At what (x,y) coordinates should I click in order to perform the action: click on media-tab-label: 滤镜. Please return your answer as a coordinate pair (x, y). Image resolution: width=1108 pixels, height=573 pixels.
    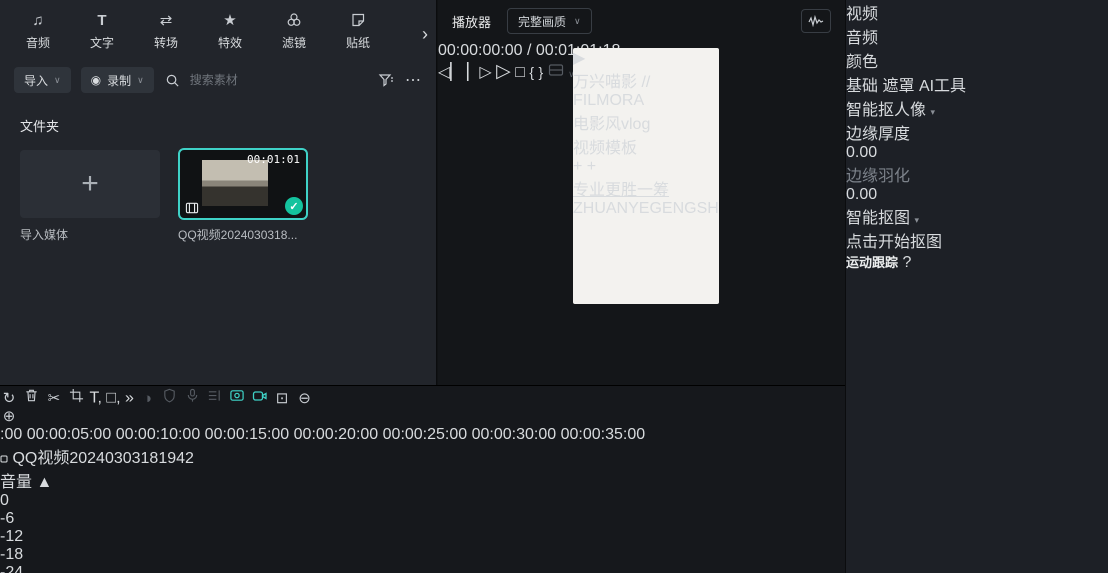
    Looking at the image, I should click on (293, 43).